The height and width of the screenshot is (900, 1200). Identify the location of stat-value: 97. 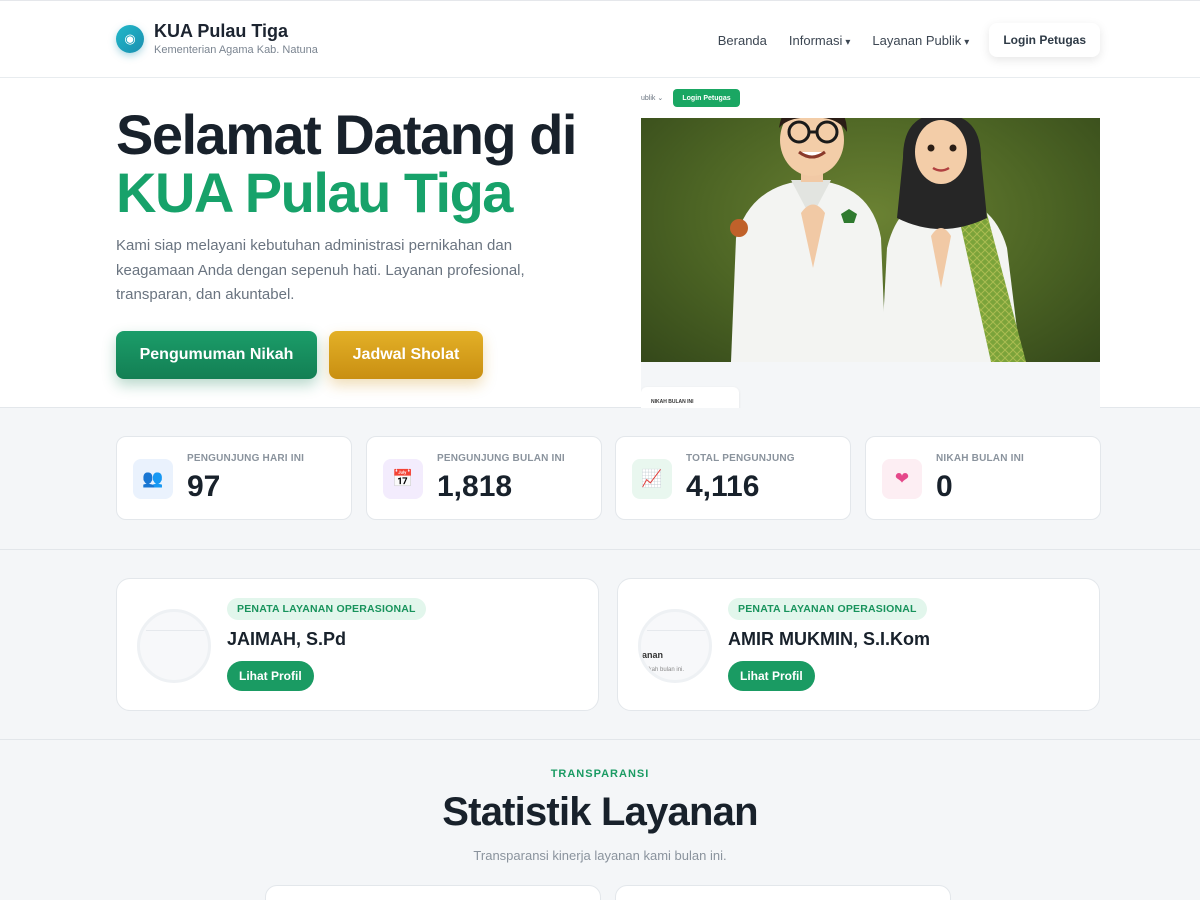
(204, 486).